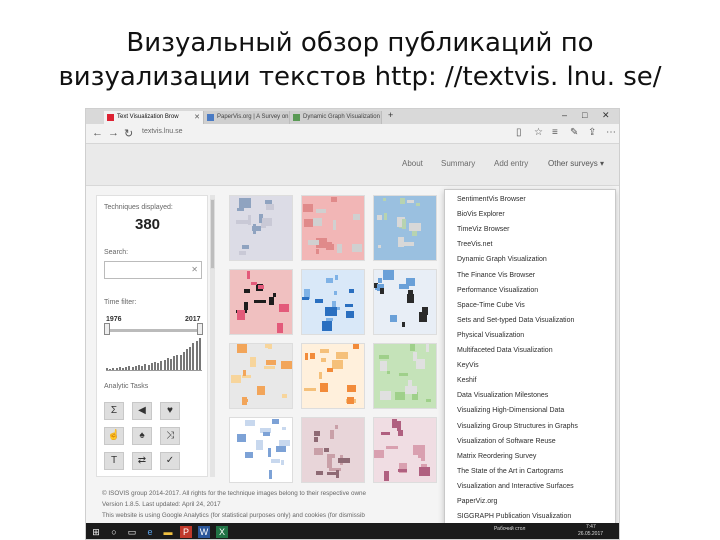 Image resolution: width=720 pixels, height=540 pixels. I want to click on word-icon: W, so click(204, 532).